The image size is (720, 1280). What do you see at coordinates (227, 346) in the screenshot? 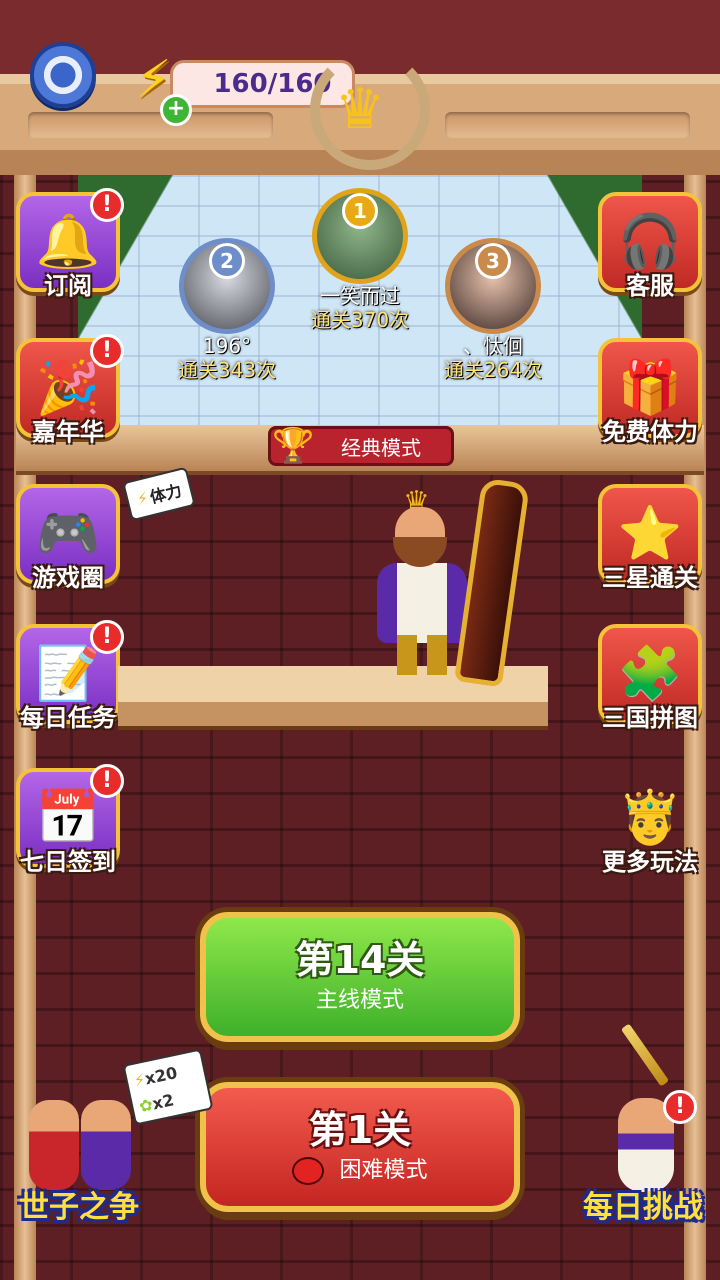
I see `player-name: 196°` at bounding box center [227, 346].